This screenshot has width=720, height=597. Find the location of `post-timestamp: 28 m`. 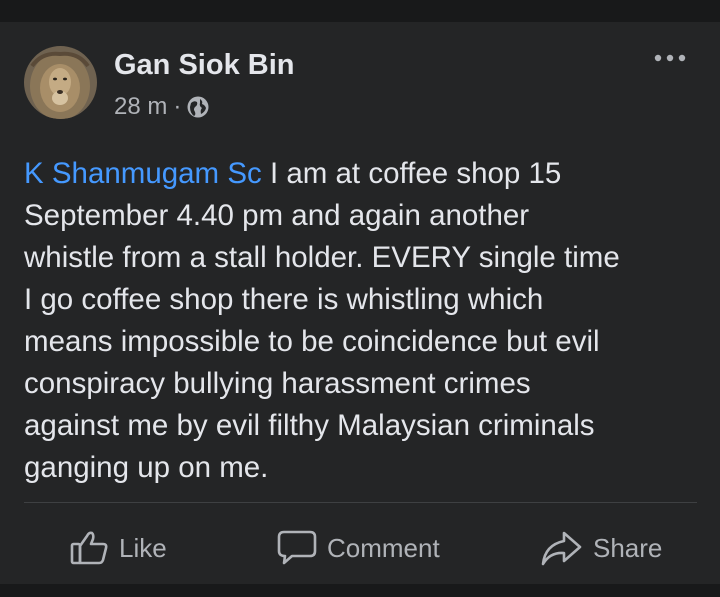

post-timestamp: 28 m is located at coordinates (140, 107).